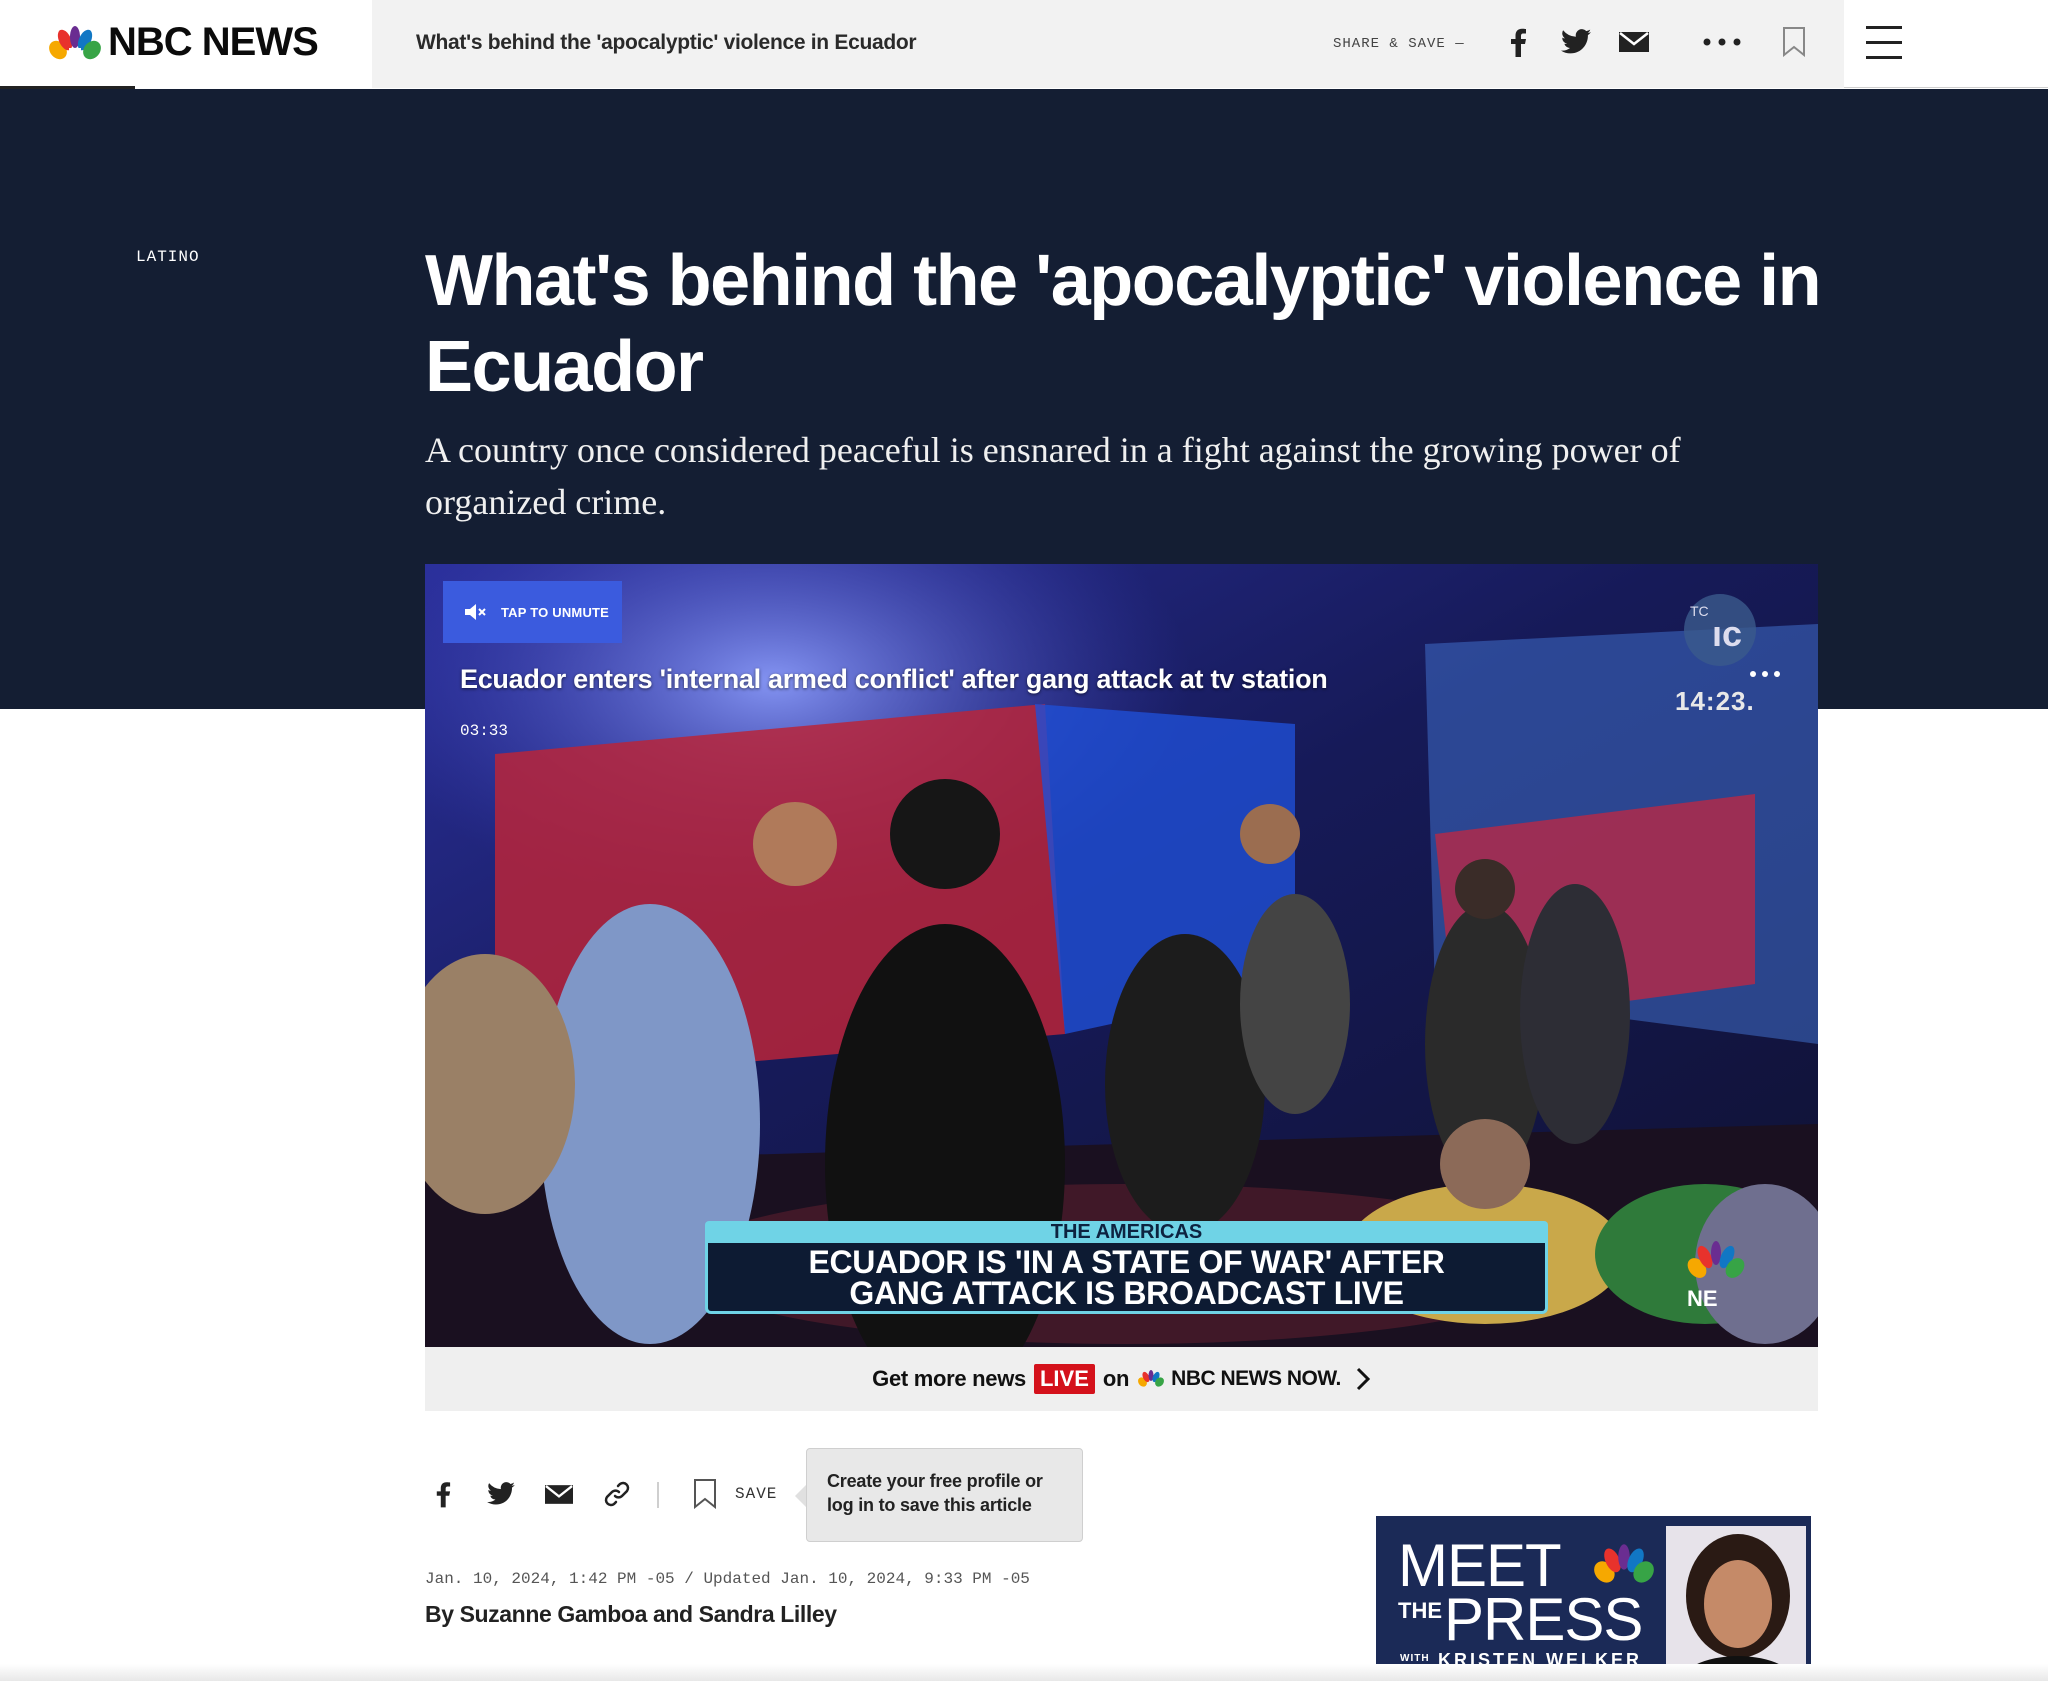 This screenshot has width=2048, height=1681. What do you see at coordinates (1702, 1298) in the screenshot?
I see `svg-text: NE` at bounding box center [1702, 1298].